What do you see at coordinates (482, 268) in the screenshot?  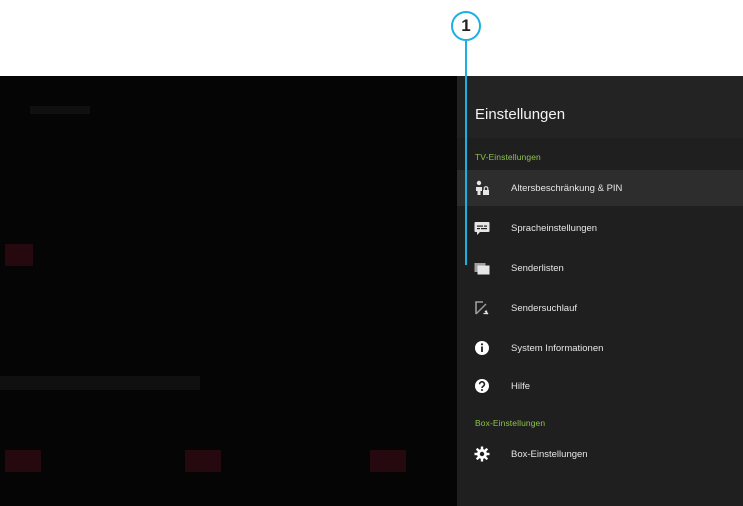 I see `channel-list-icon` at bounding box center [482, 268].